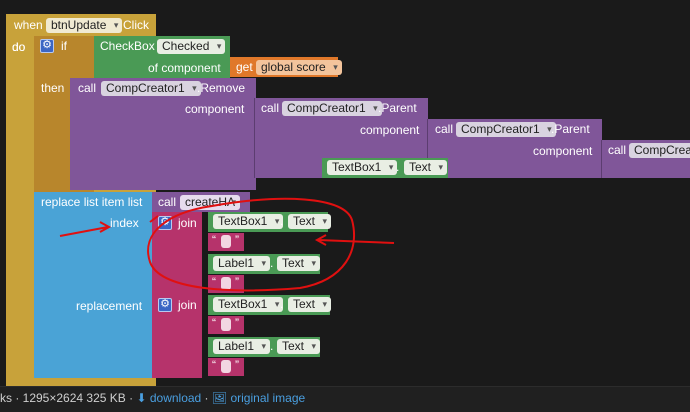 The image size is (690, 412). What do you see at coordinates (244, 67) in the screenshot?
I see `get-label: get` at bounding box center [244, 67].